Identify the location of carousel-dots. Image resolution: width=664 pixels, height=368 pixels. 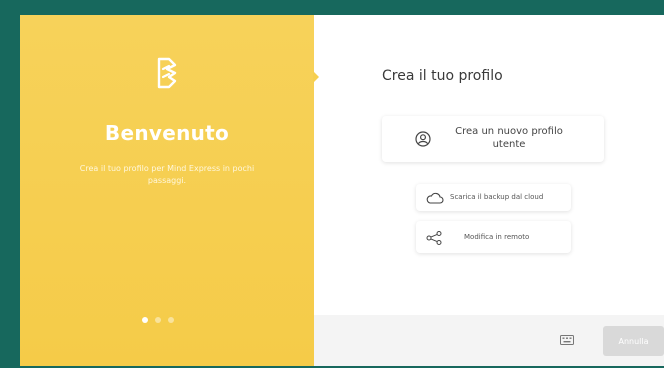
(158, 321).